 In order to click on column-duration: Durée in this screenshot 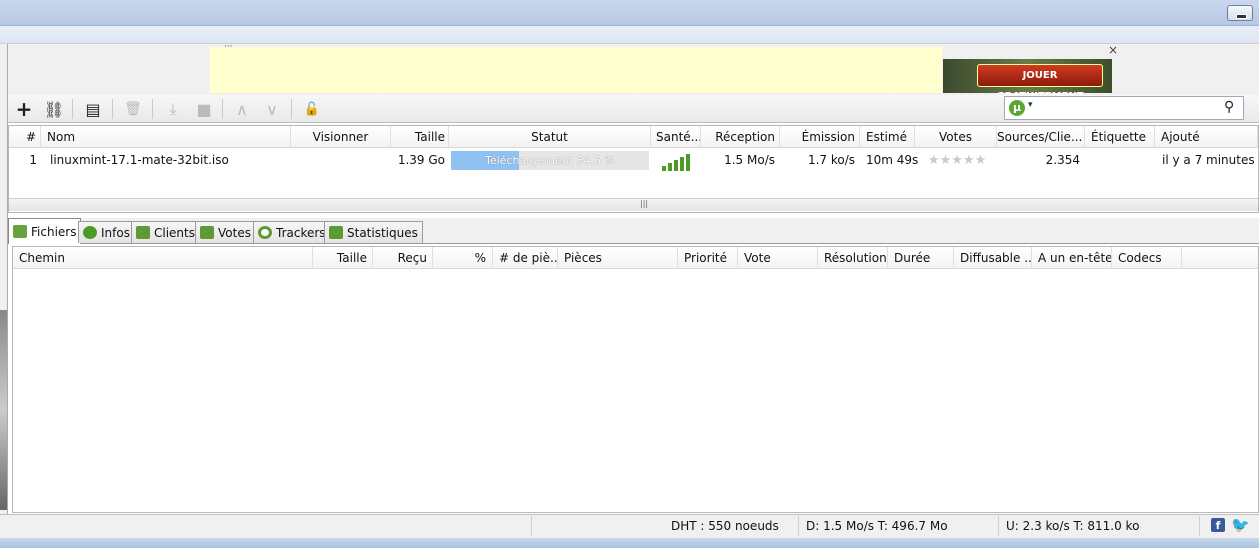, I will do `click(921, 258)`.